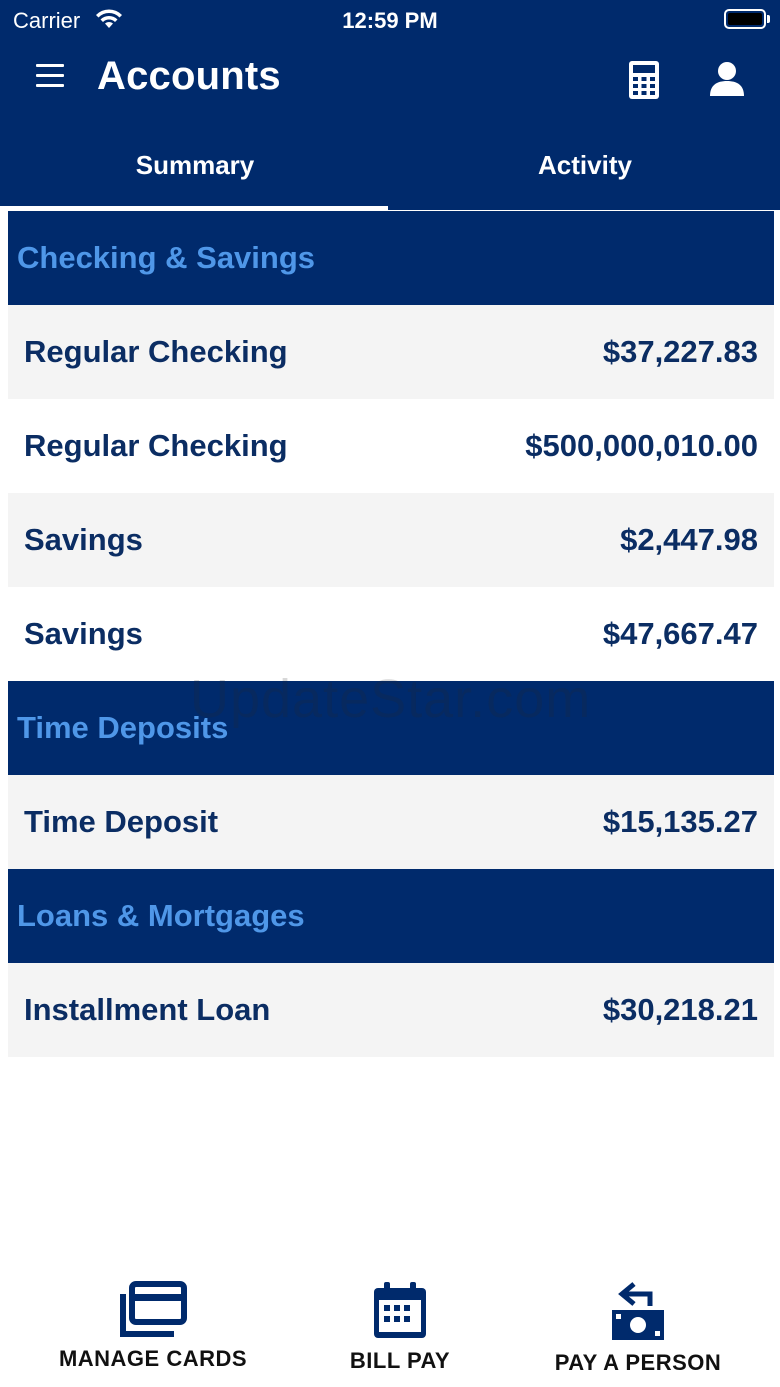 The width and height of the screenshot is (780, 1387). Describe the element at coordinates (638, 1311) in the screenshot. I see `money-transfer-icon` at that location.